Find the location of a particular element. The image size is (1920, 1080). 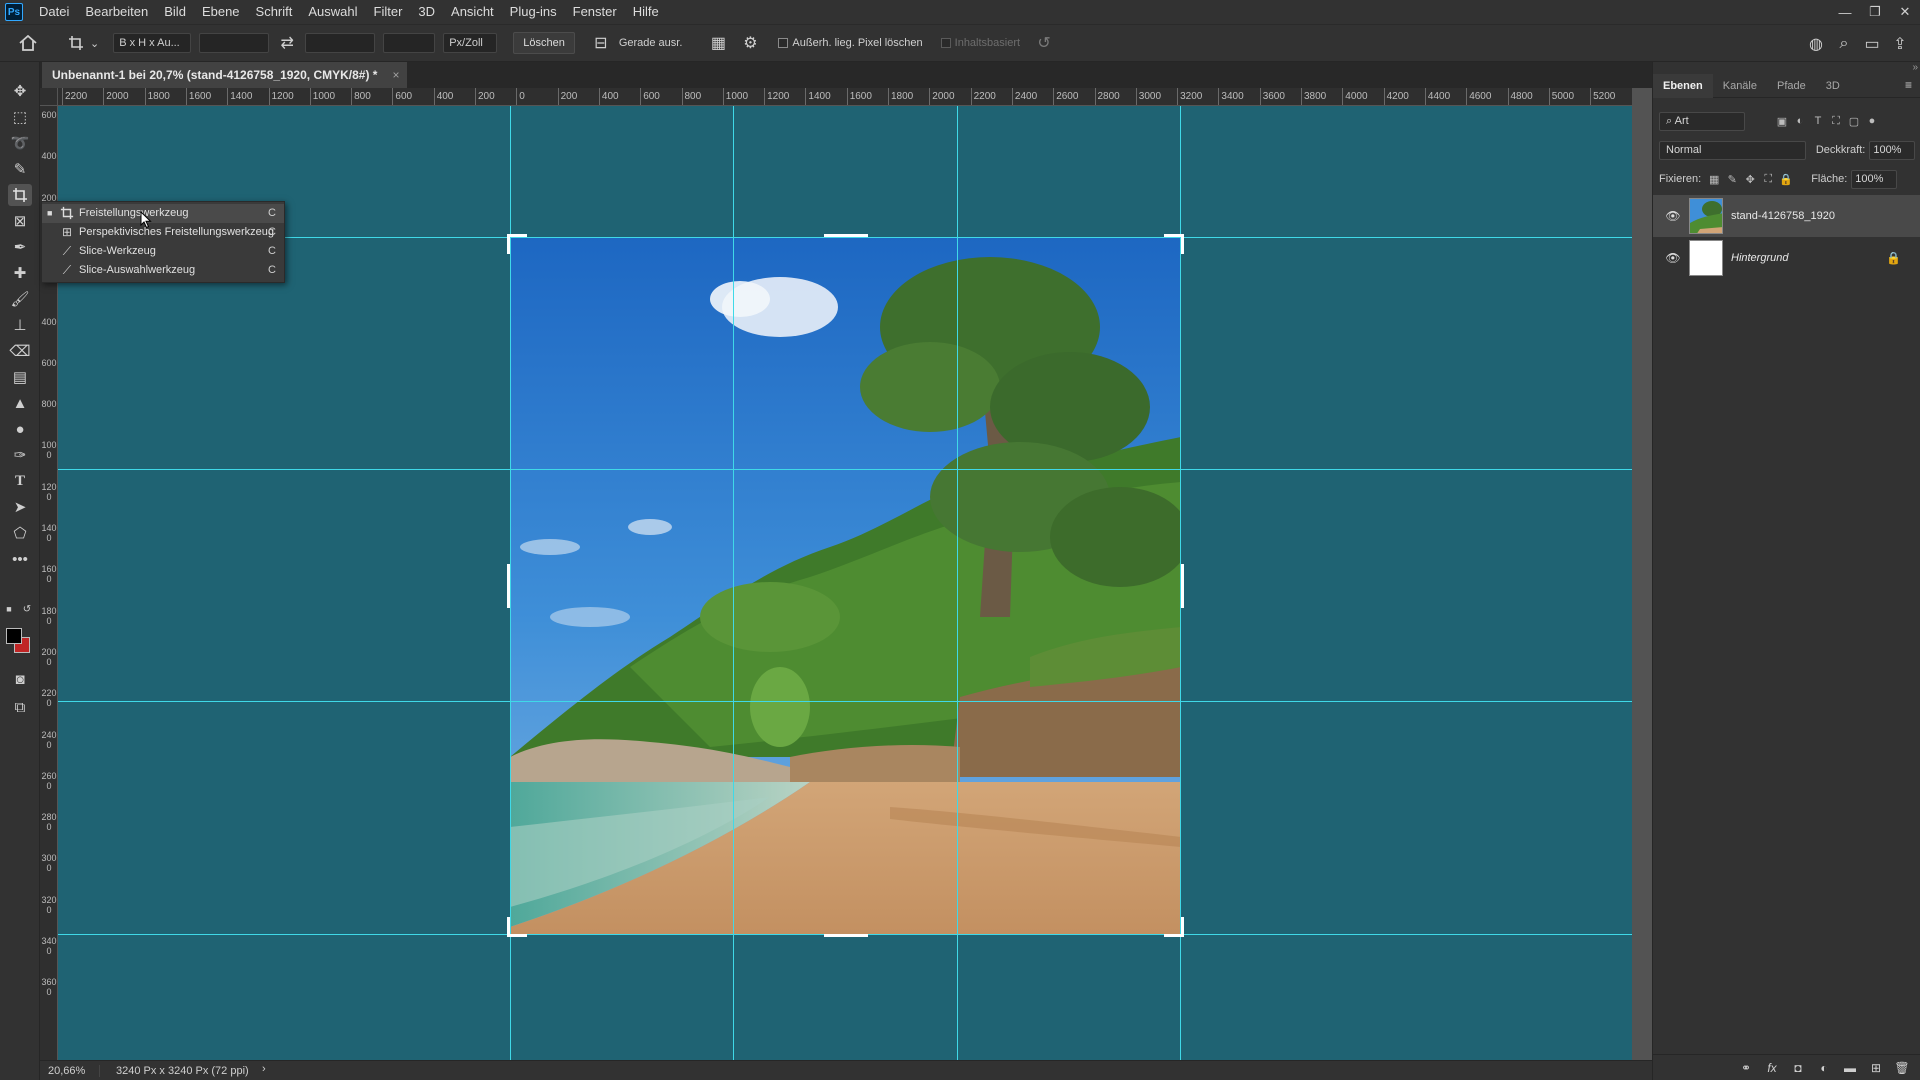

tab-kanaele: Kanäle is located at coordinates (1740, 86).